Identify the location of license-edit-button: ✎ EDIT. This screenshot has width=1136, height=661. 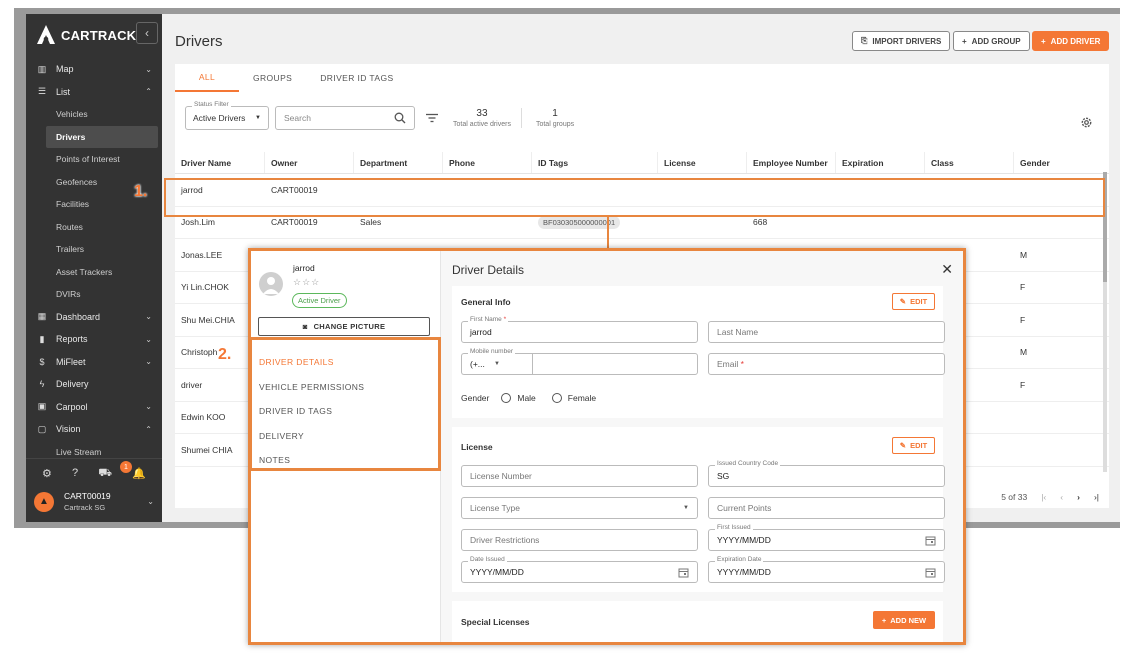
(913, 445).